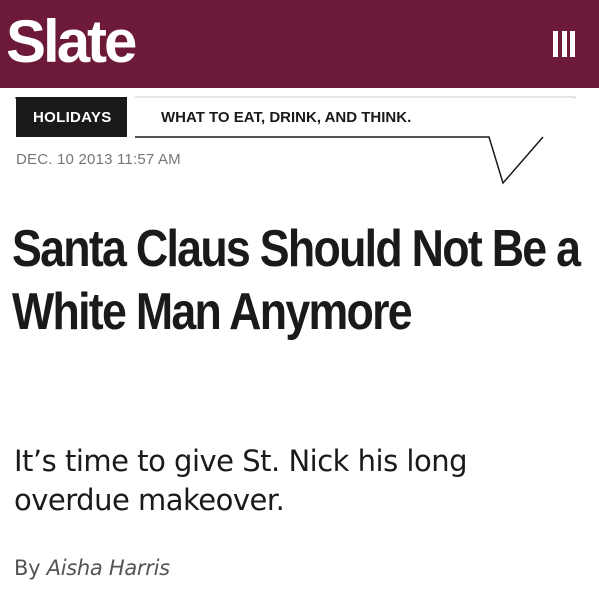 The width and height of the screenshot is (599, 602). Describe the element at coordinates (27, 568) in the screenshot. I see `byline-prefix: By` at that location.